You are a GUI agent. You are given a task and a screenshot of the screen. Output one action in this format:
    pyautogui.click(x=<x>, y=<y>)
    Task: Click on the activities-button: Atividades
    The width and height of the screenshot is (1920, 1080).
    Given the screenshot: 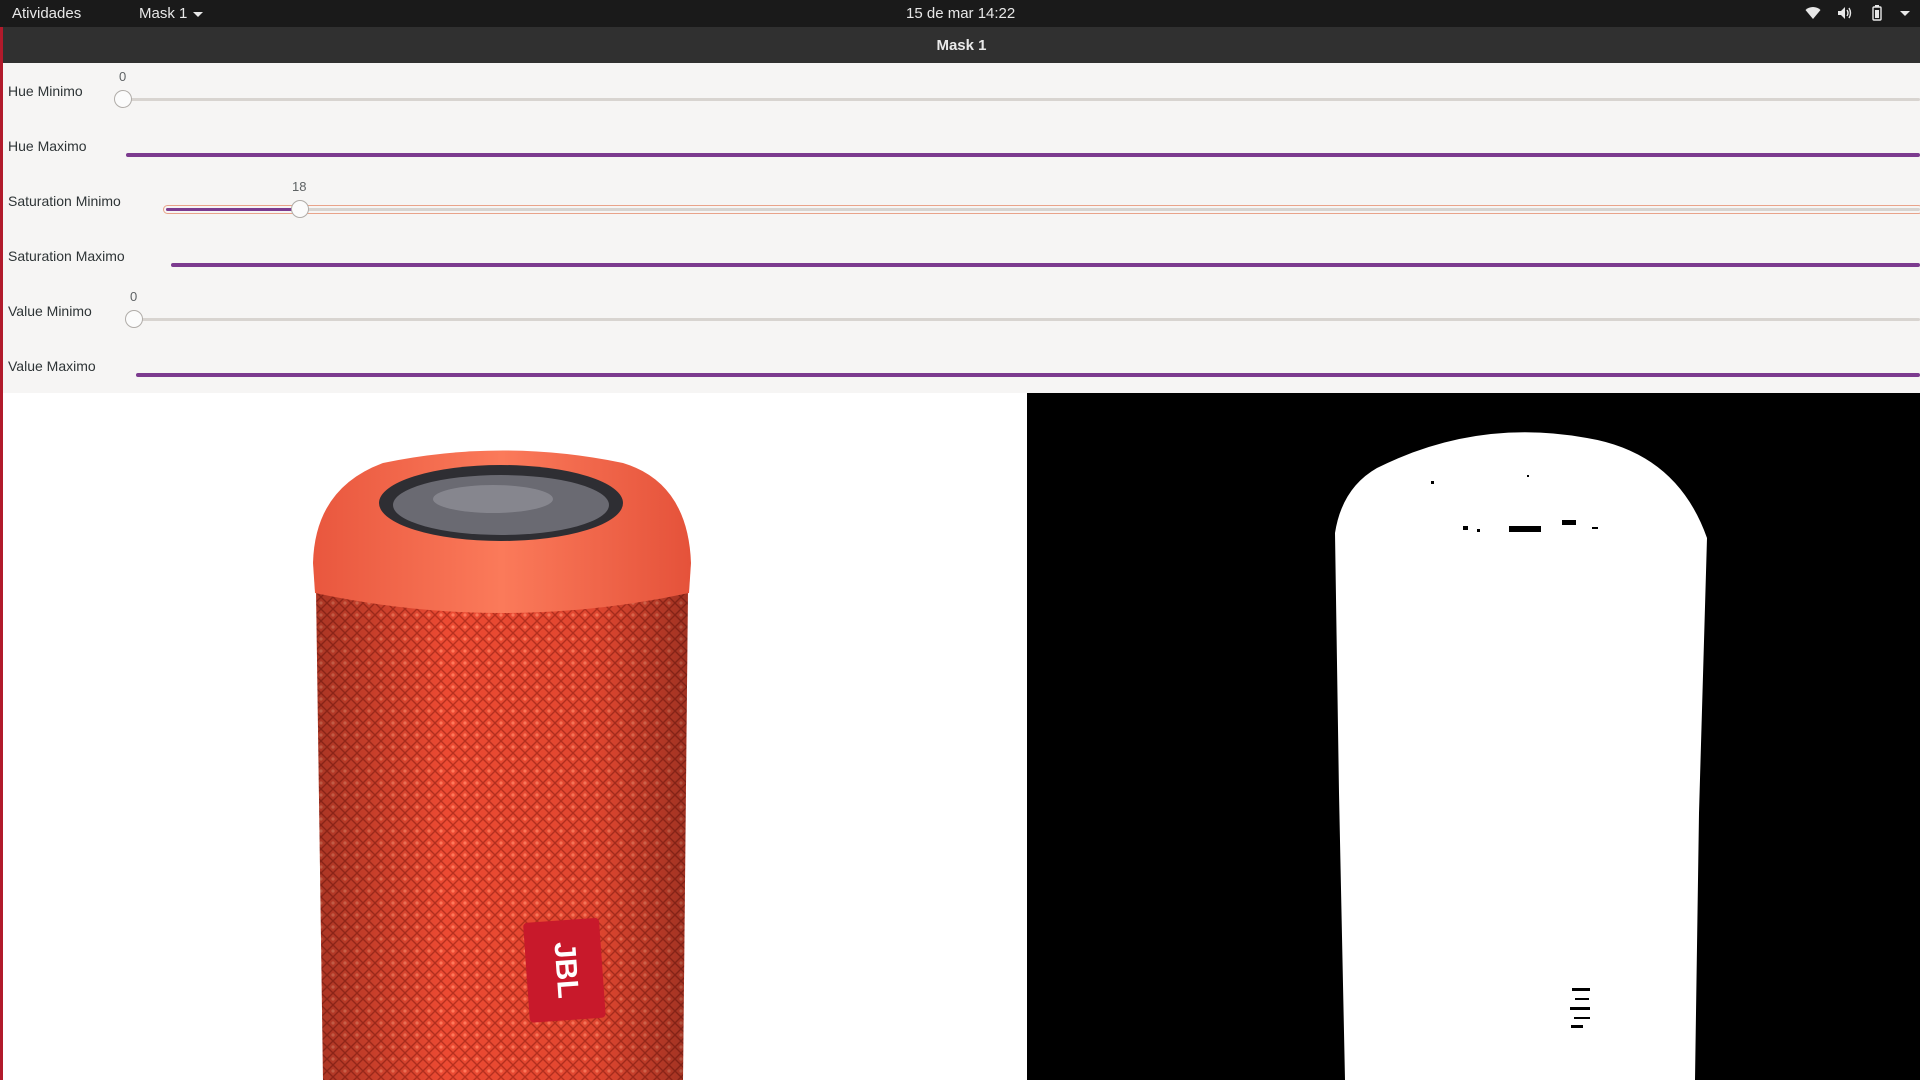 What is the action you would take?
    pyautogui.click(x=46, y=13)
    